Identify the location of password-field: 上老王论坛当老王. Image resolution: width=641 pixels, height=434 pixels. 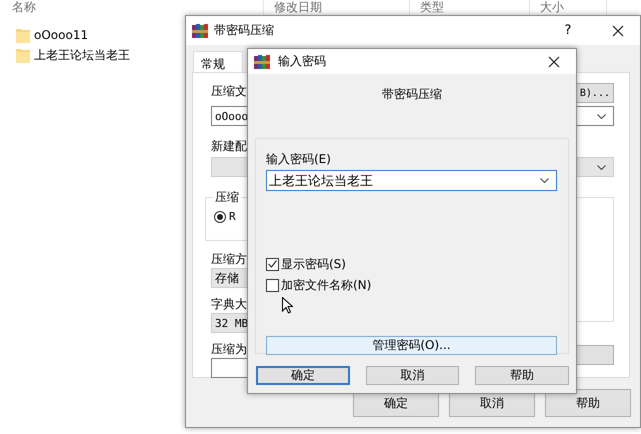
(411, 180).